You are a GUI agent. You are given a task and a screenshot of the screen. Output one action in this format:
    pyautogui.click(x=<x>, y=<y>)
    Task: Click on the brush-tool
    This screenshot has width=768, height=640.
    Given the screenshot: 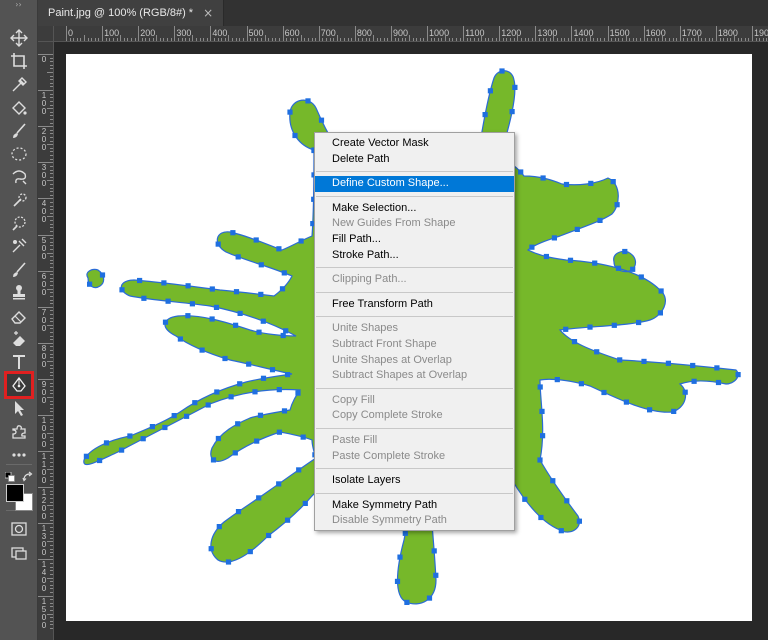 What is the action you would take?
    pyautogui.click(x=19, y=131)
    